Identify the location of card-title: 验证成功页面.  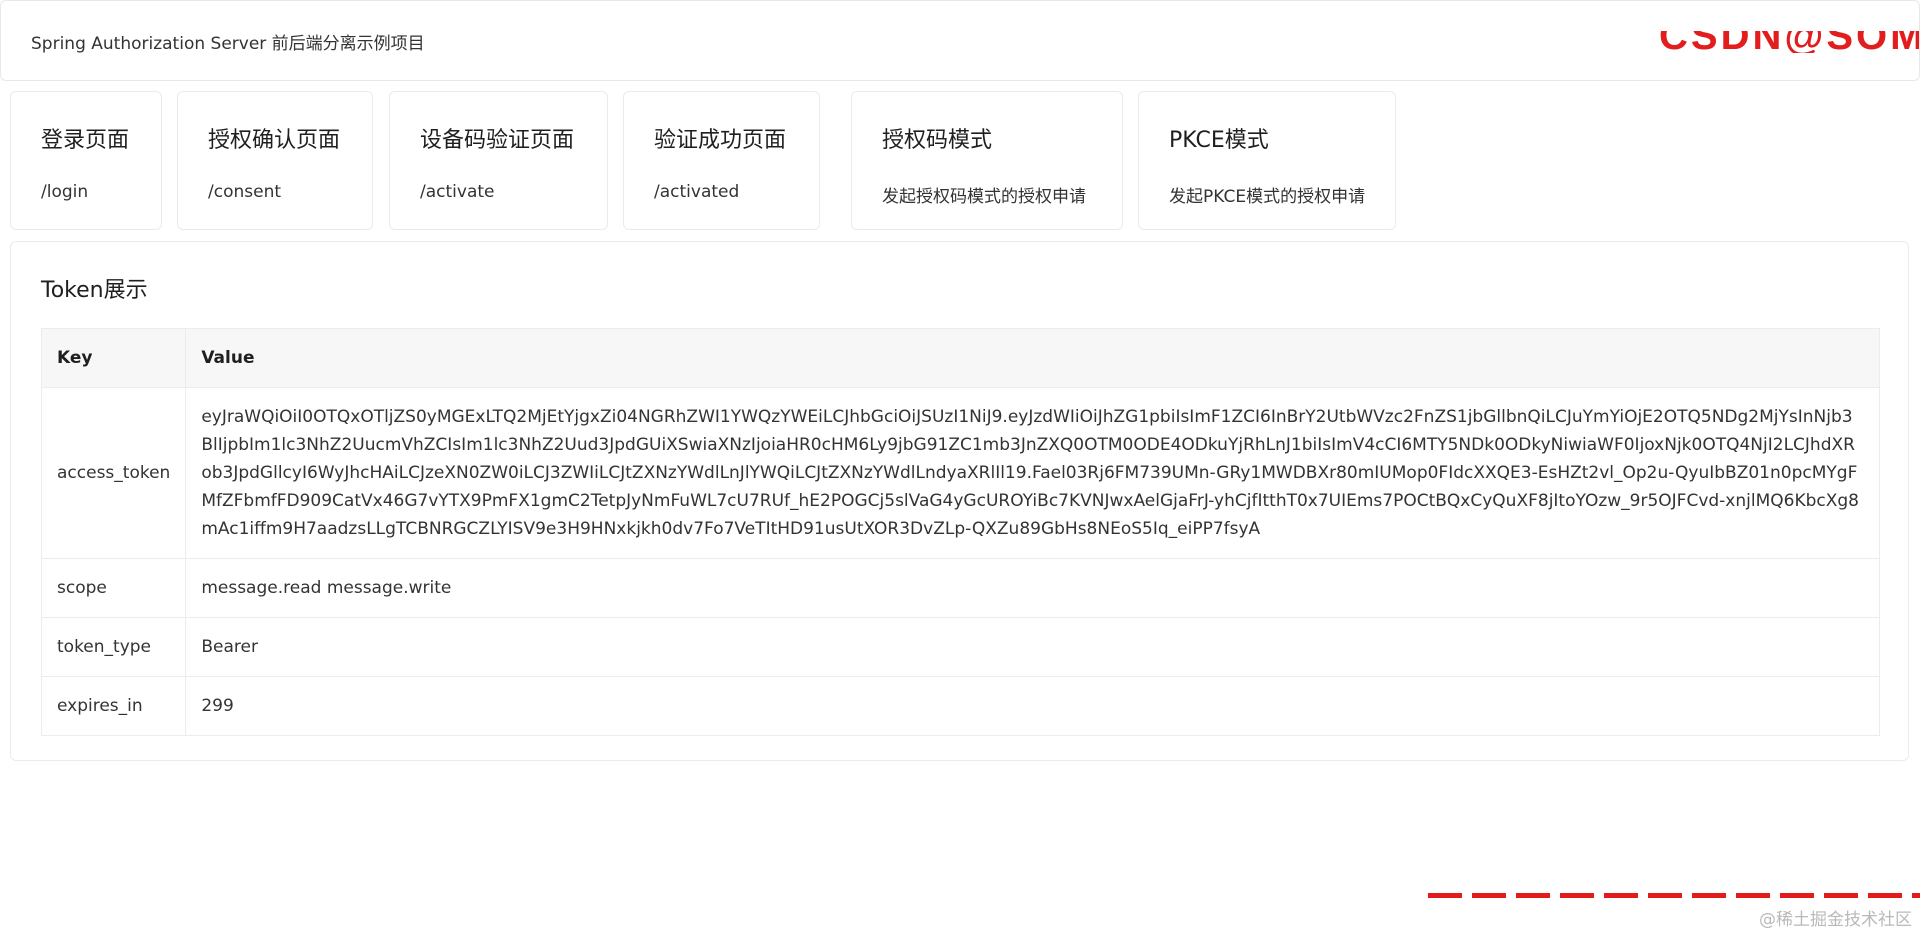
(720, 140).